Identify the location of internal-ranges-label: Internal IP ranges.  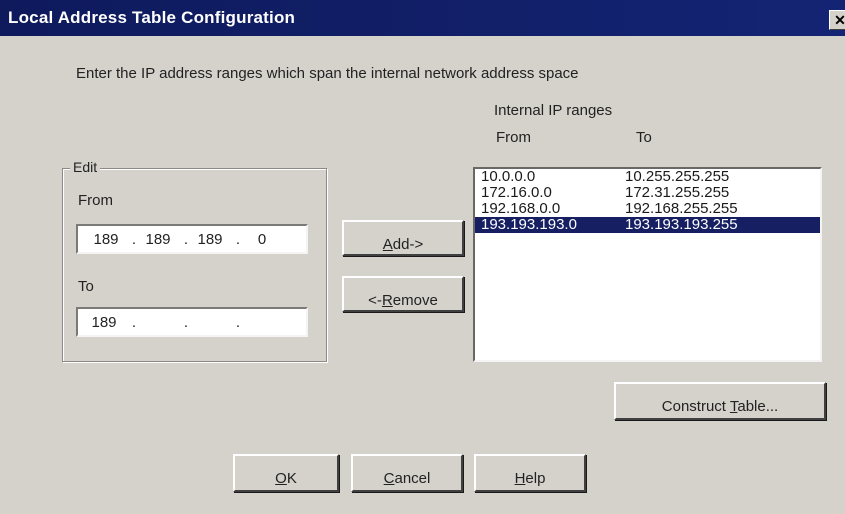
(553, 110).